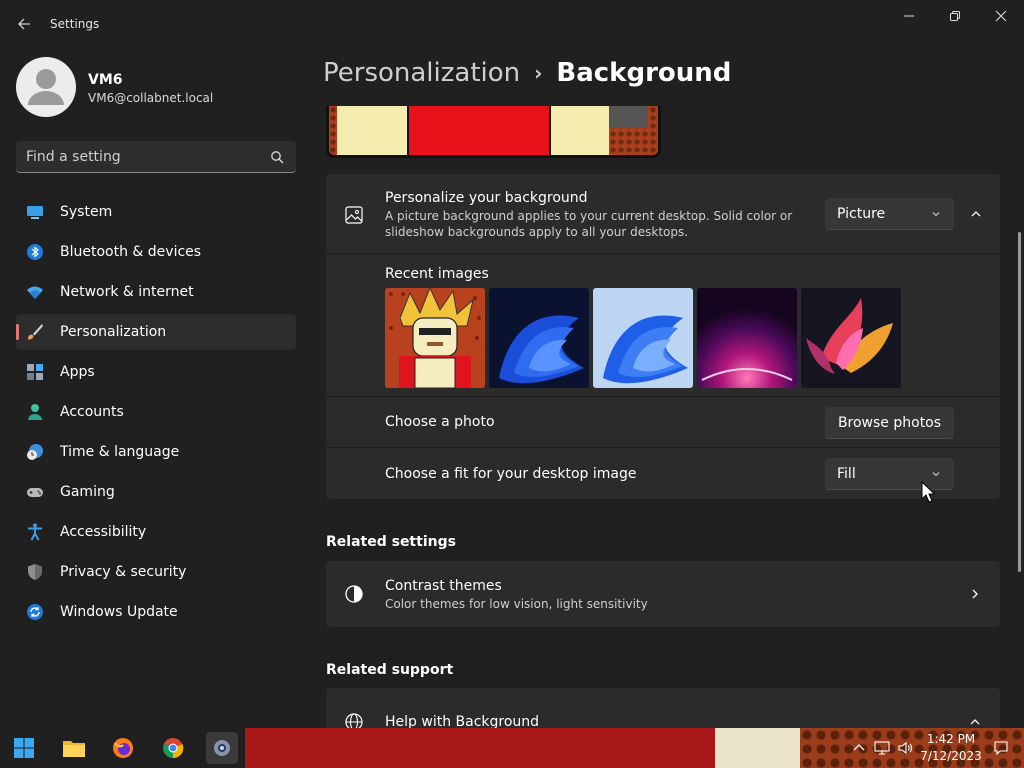 The image size is (1024, 768). Describe the element at coordinates (909, 16) in the screenshot. I see `minimize-button` at that location.